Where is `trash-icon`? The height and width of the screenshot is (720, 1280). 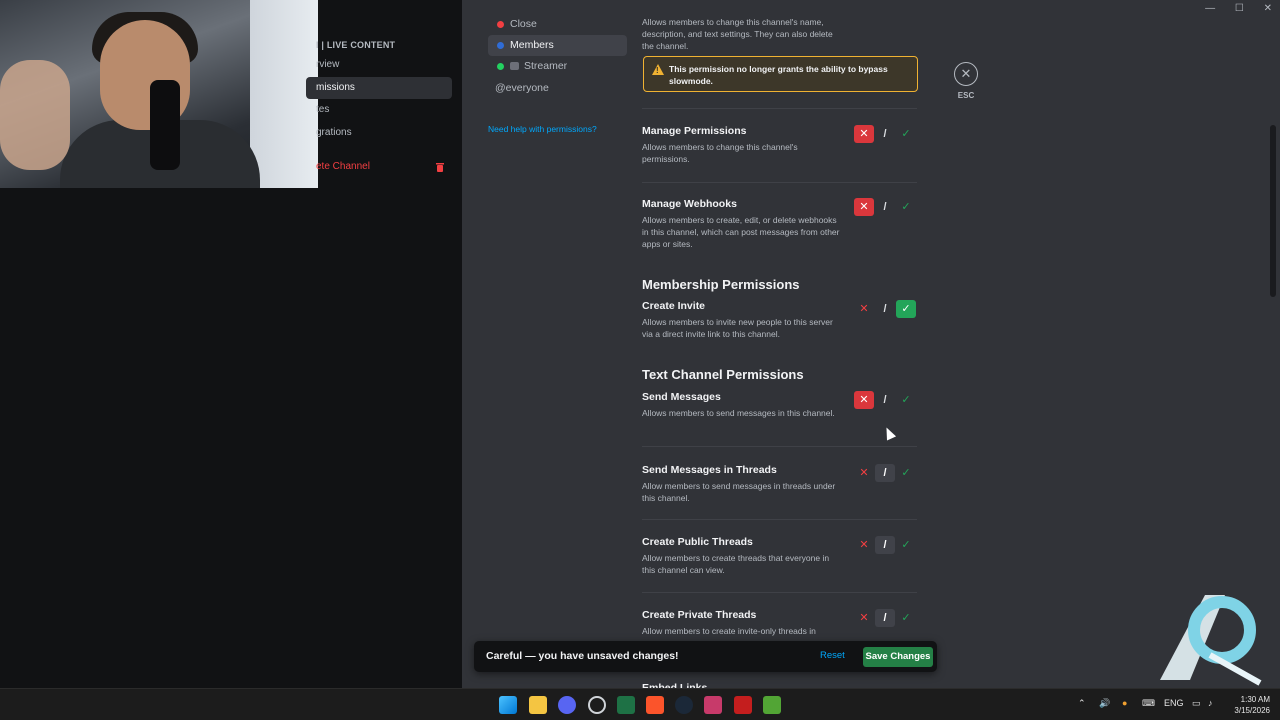
trash-icon is located at coordinates (440, 167).